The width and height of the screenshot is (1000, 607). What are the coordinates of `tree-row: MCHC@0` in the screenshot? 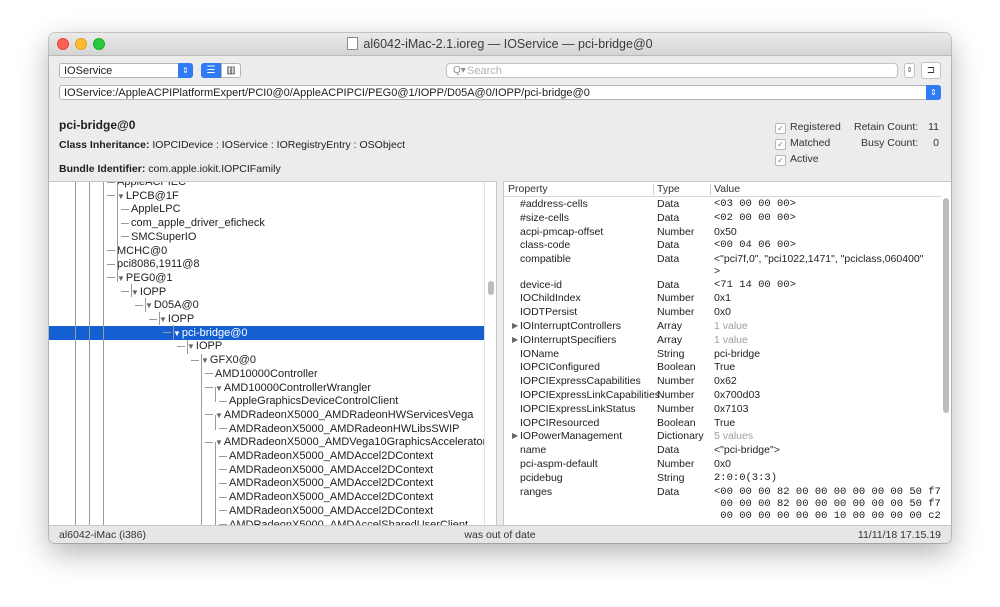 It's located at (266, 251).